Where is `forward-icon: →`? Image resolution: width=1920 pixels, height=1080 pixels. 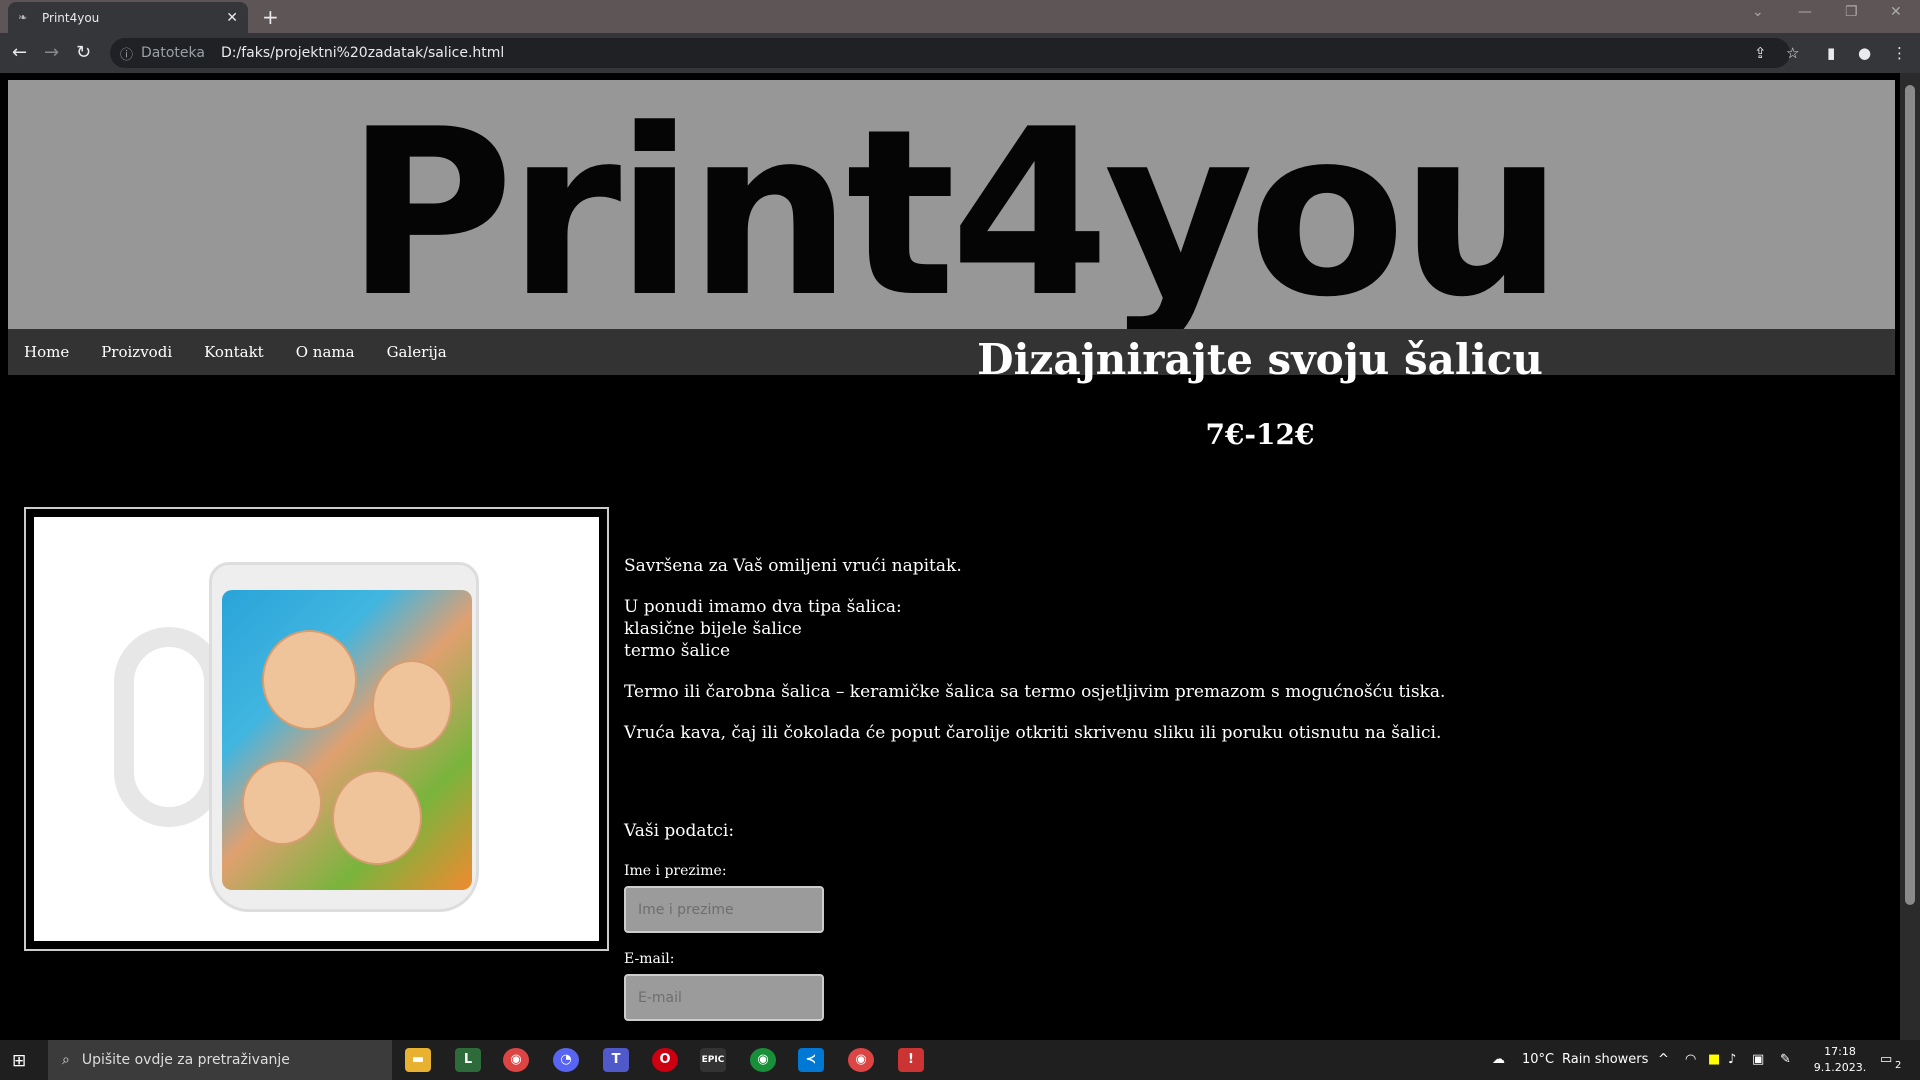
forward-icon: → is located at coordinates (51, 52).